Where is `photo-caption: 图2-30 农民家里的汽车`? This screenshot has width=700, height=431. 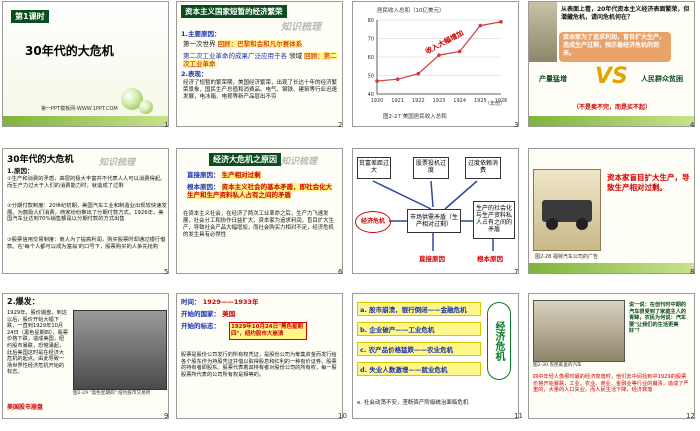
photo-caption: 图2-30 农民家里的汽车 is located at coordinates (557, 365).